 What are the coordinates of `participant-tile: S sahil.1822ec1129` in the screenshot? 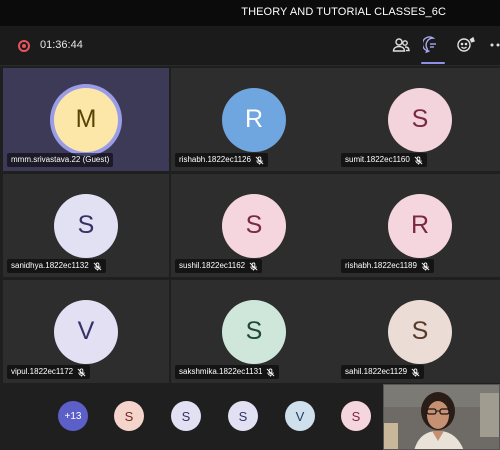 It's located at (418, 331).